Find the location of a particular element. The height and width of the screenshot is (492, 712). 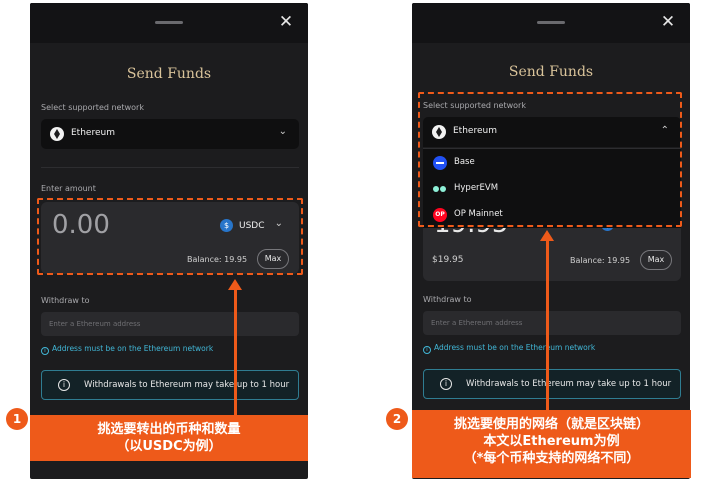

usd-value: $19.95 is located at coordinates (448, 260).